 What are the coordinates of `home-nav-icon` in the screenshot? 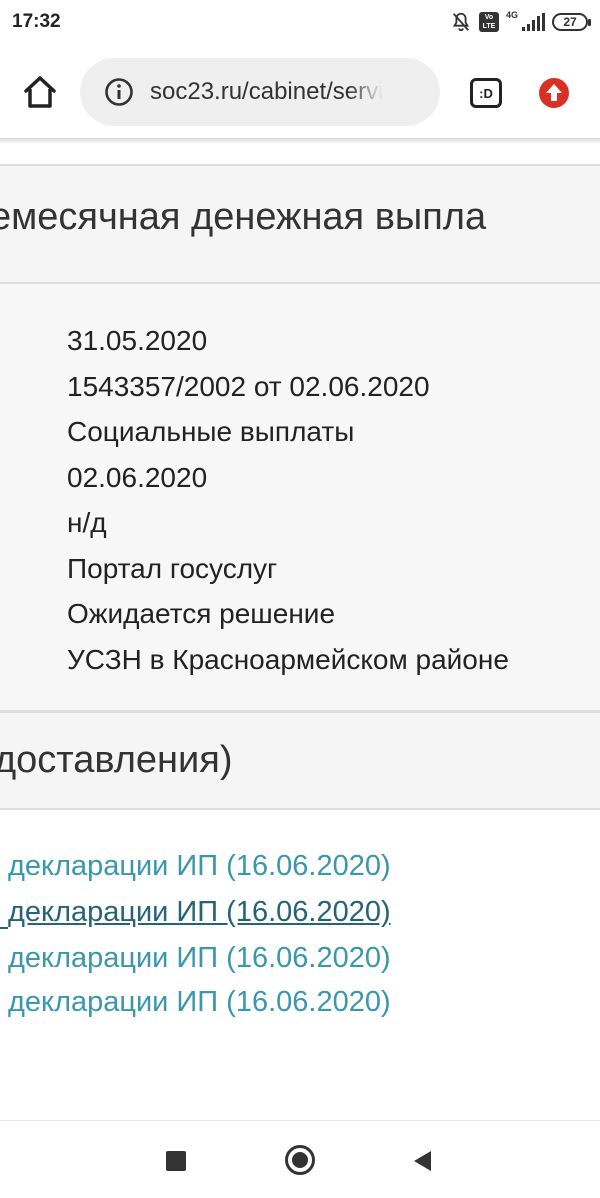 It's located at (300, 1160).